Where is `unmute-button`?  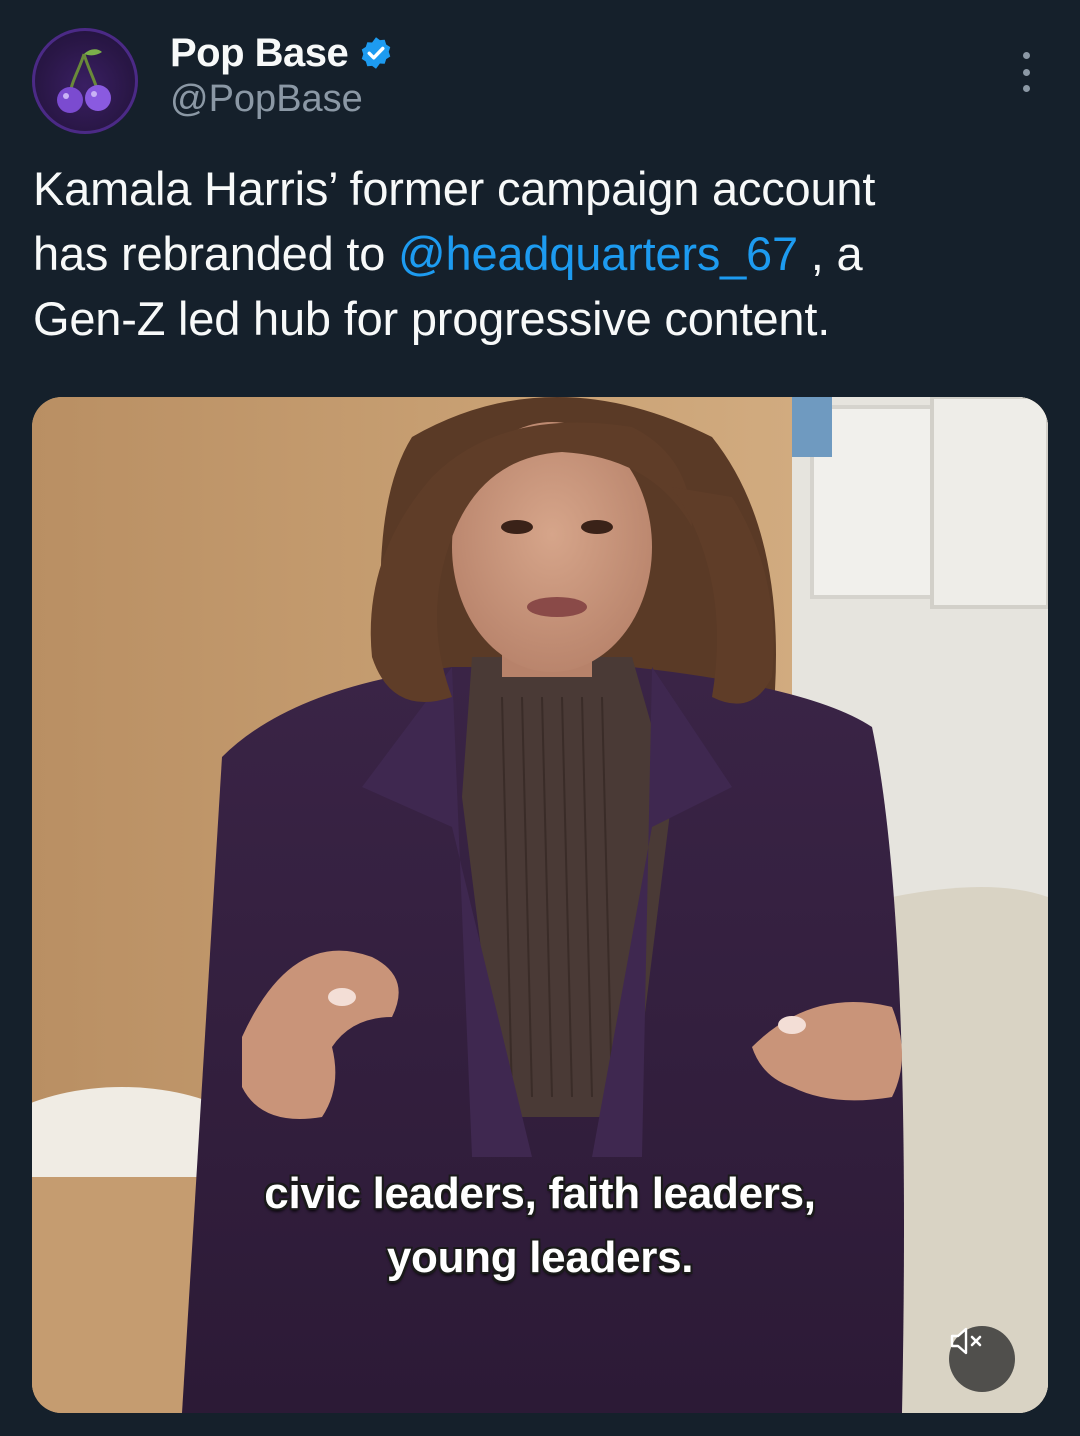
unmute-button is located at coordinates (982, 1359).